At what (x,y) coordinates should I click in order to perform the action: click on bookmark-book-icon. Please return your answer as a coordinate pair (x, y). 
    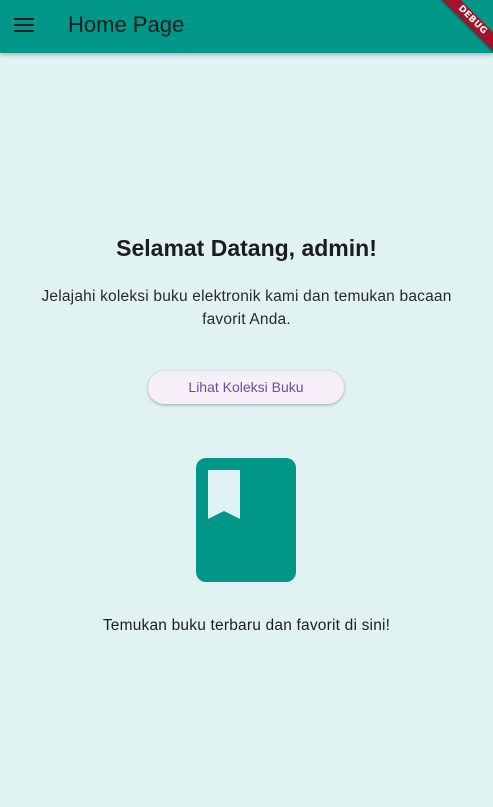
    Looking at the image, I should click on (246, 519).